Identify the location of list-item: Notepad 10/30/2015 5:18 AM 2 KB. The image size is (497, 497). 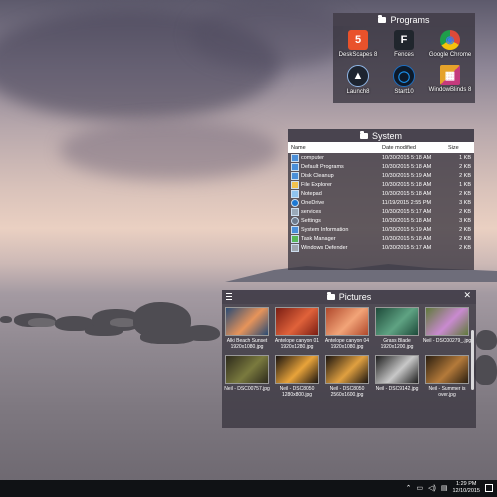
(381, 193).